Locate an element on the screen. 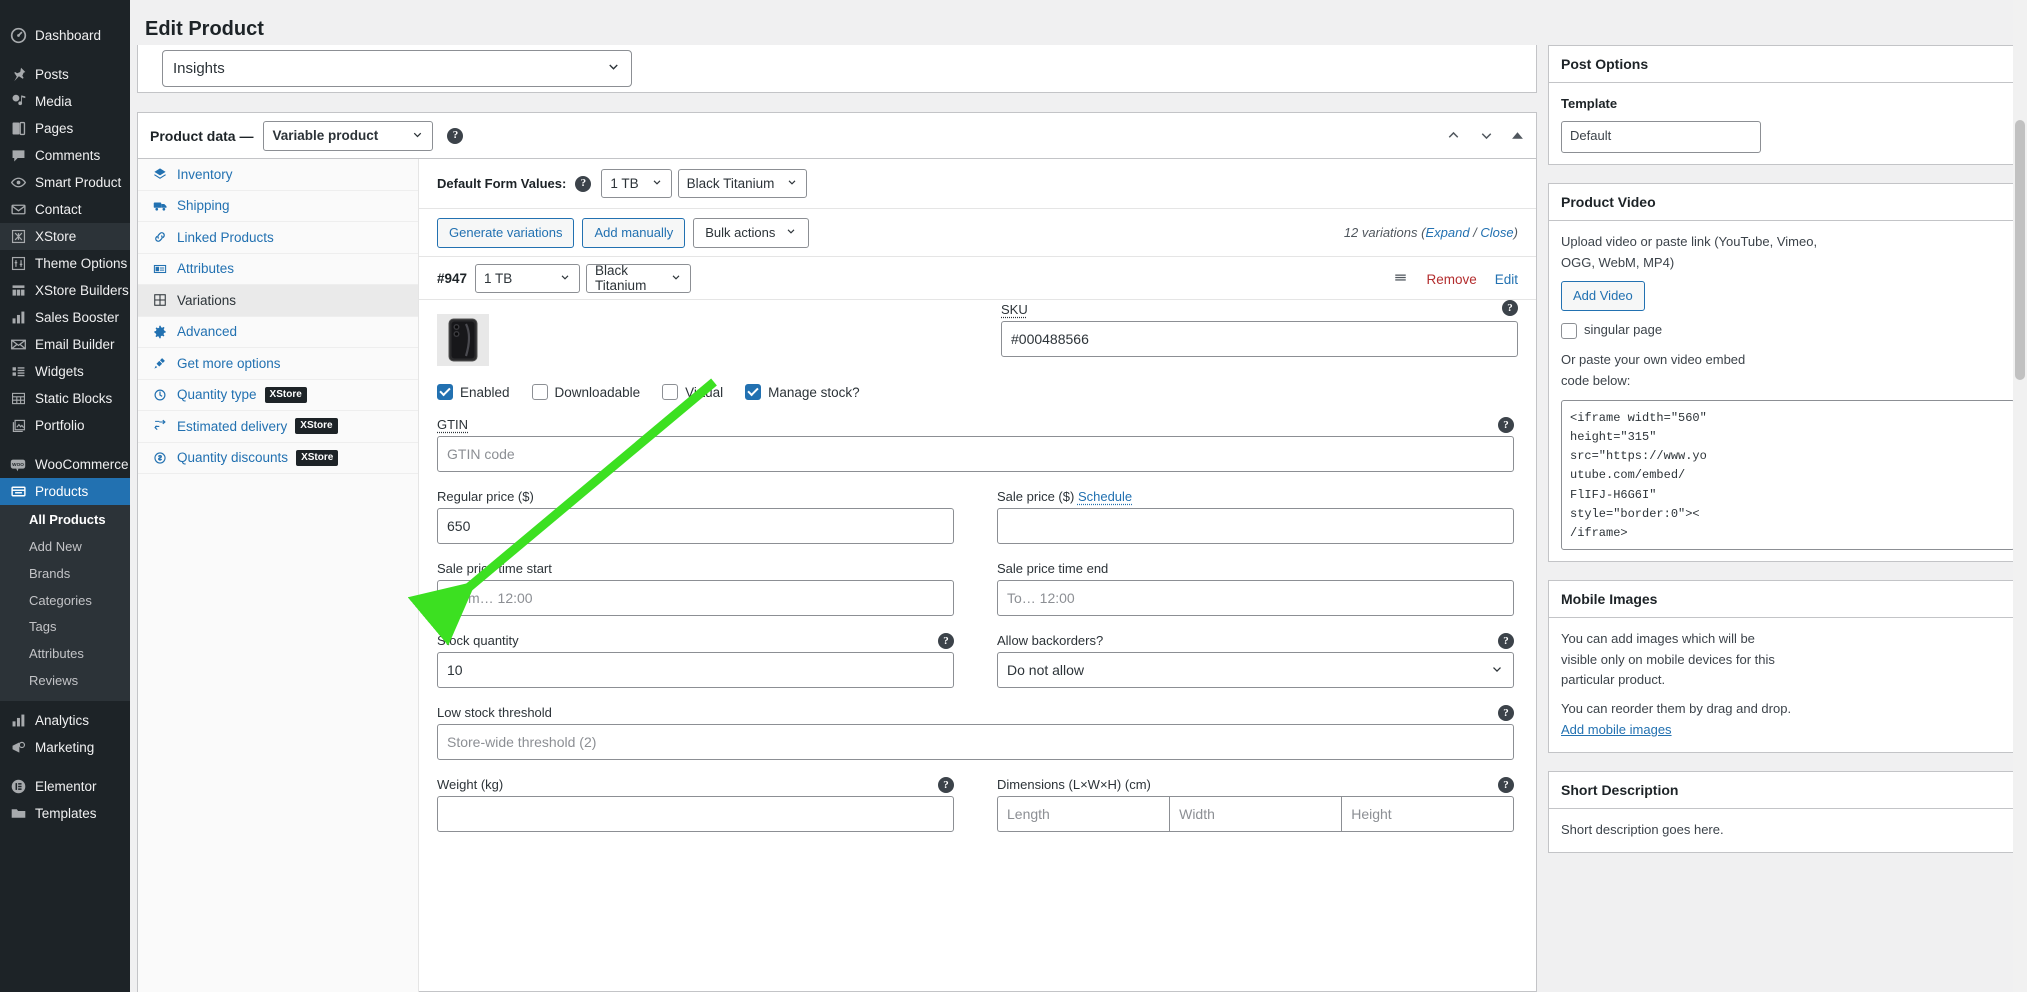 Image resolution: width=2027 pixels, height=992 pixels. regular-price-input: 650 is located at coordinates (695, 526).